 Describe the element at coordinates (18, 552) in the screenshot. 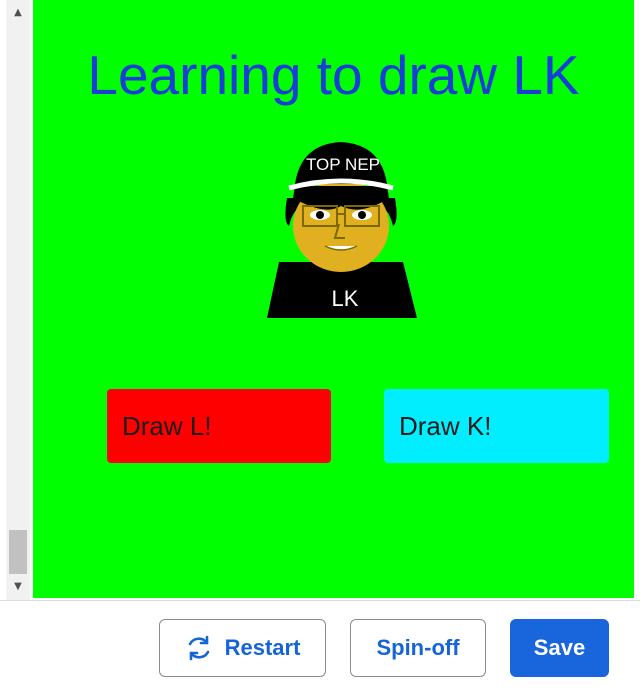

I see `scrollbar-thumb` at that location.